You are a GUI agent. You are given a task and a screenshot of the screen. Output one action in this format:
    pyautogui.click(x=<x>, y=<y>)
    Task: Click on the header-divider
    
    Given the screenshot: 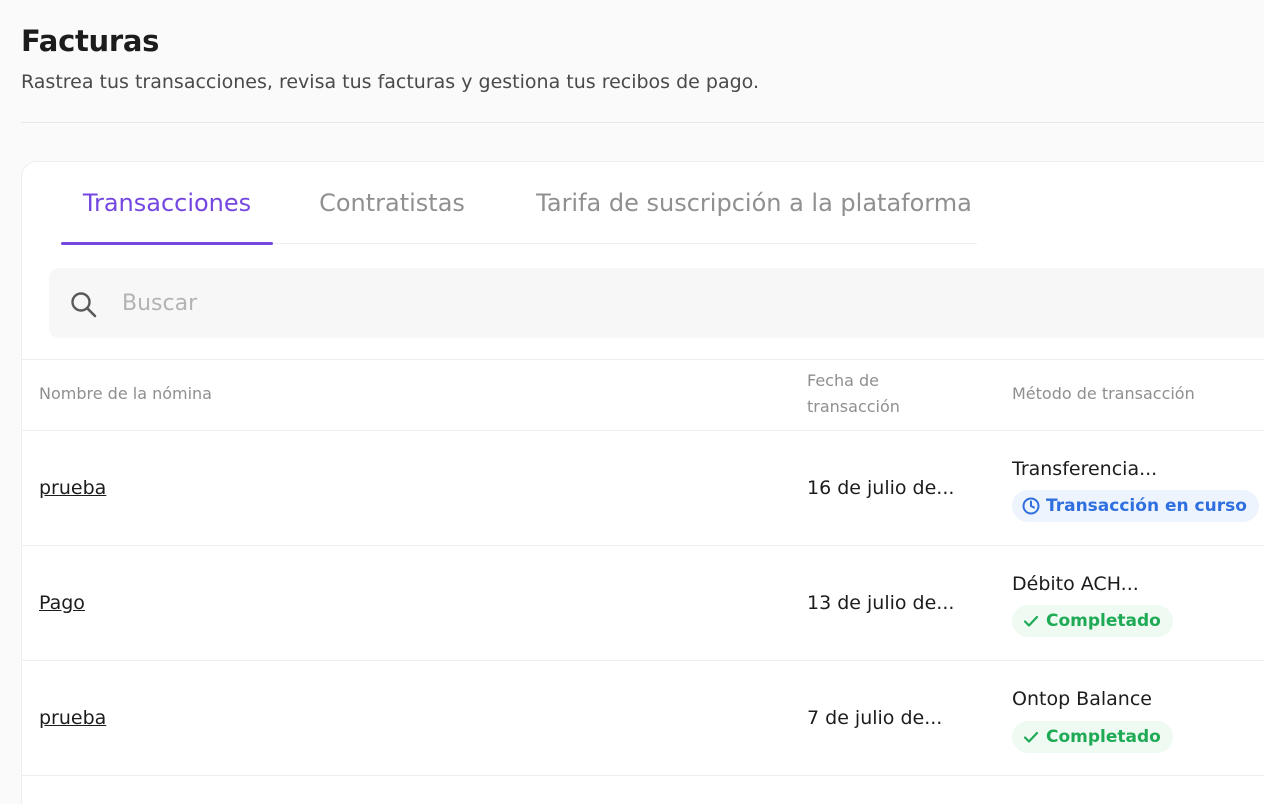 What is the action you would take?
    pyautogui.click(x=642, y=122)
    